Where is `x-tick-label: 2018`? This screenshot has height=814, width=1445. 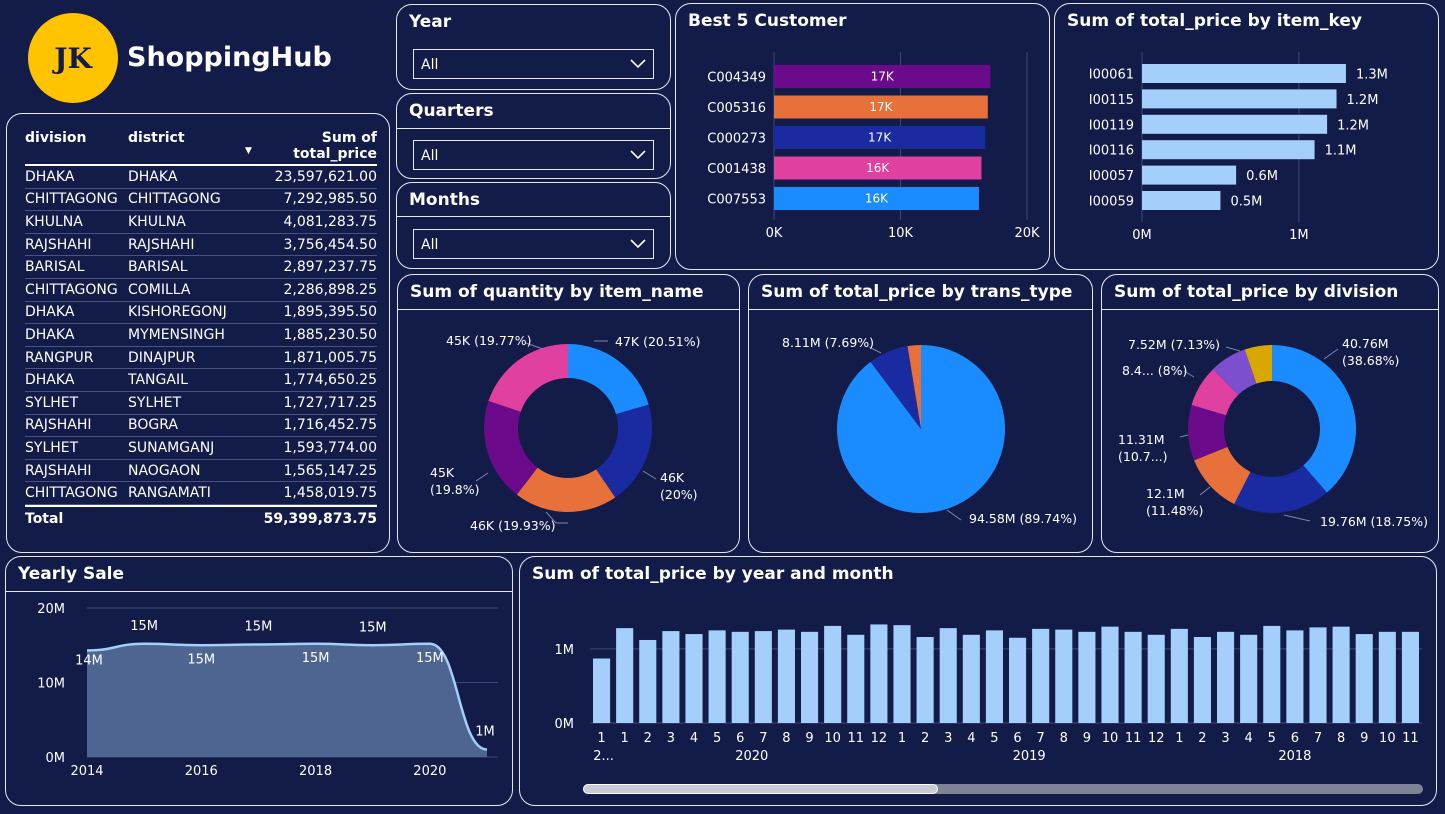
x-tick-label: 2018 is located at coordinates (315, 771).